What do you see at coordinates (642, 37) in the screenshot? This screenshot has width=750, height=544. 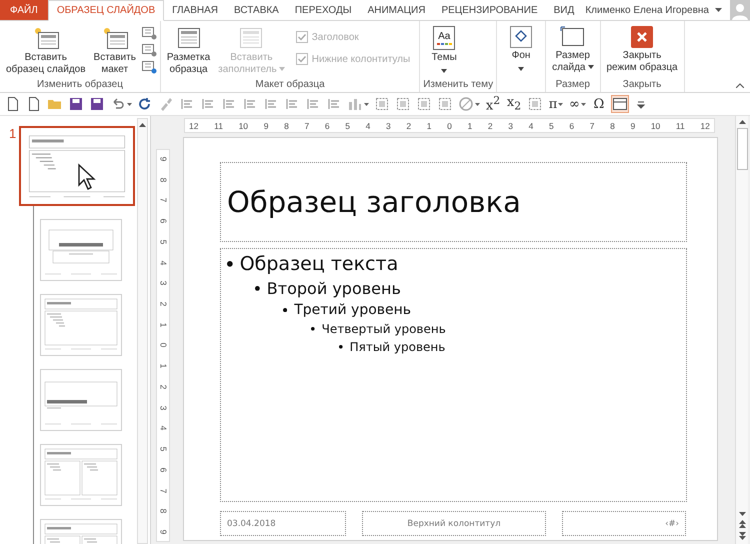 I see `close-icon` at bounding box center [642, 37].